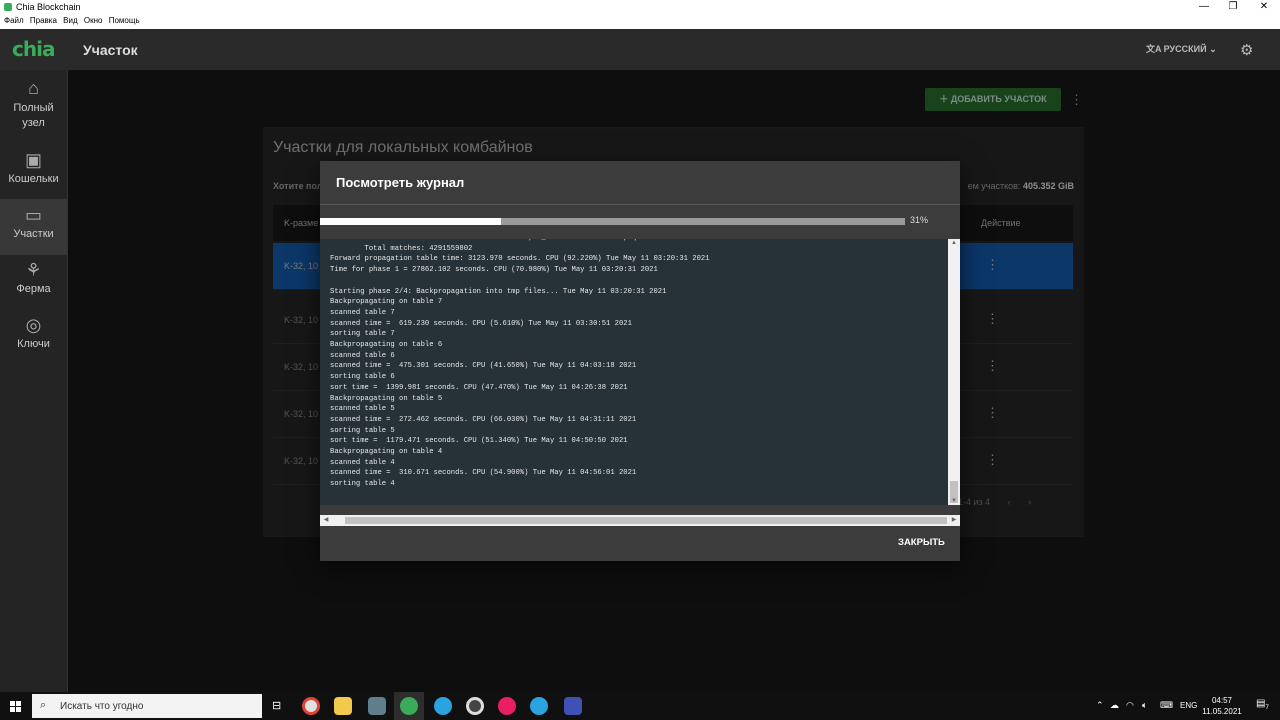 The width and height of the screenshot is (1280, 720). What do you see at coordinates (640, 49) in the screenshot?
I see `app-bar: chia Участок 文A РУССКИЙ ⌄ ⚙` at bounding box center [640, 49].